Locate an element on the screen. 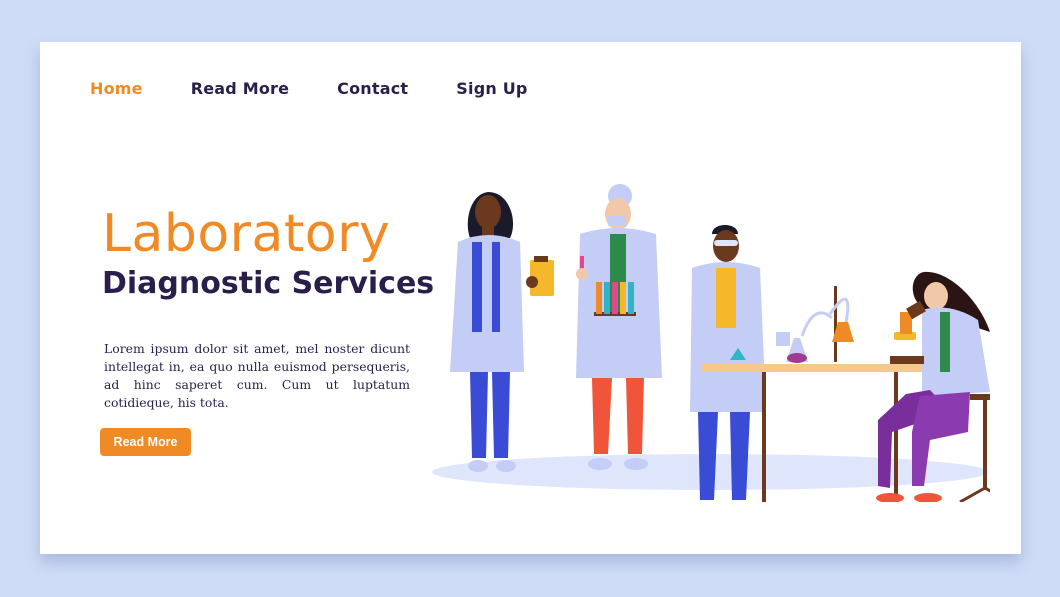 Image resolution: width=1060 pixels, height=597 pixels. read-more-button: Read More is located at coordinates (145, 442).